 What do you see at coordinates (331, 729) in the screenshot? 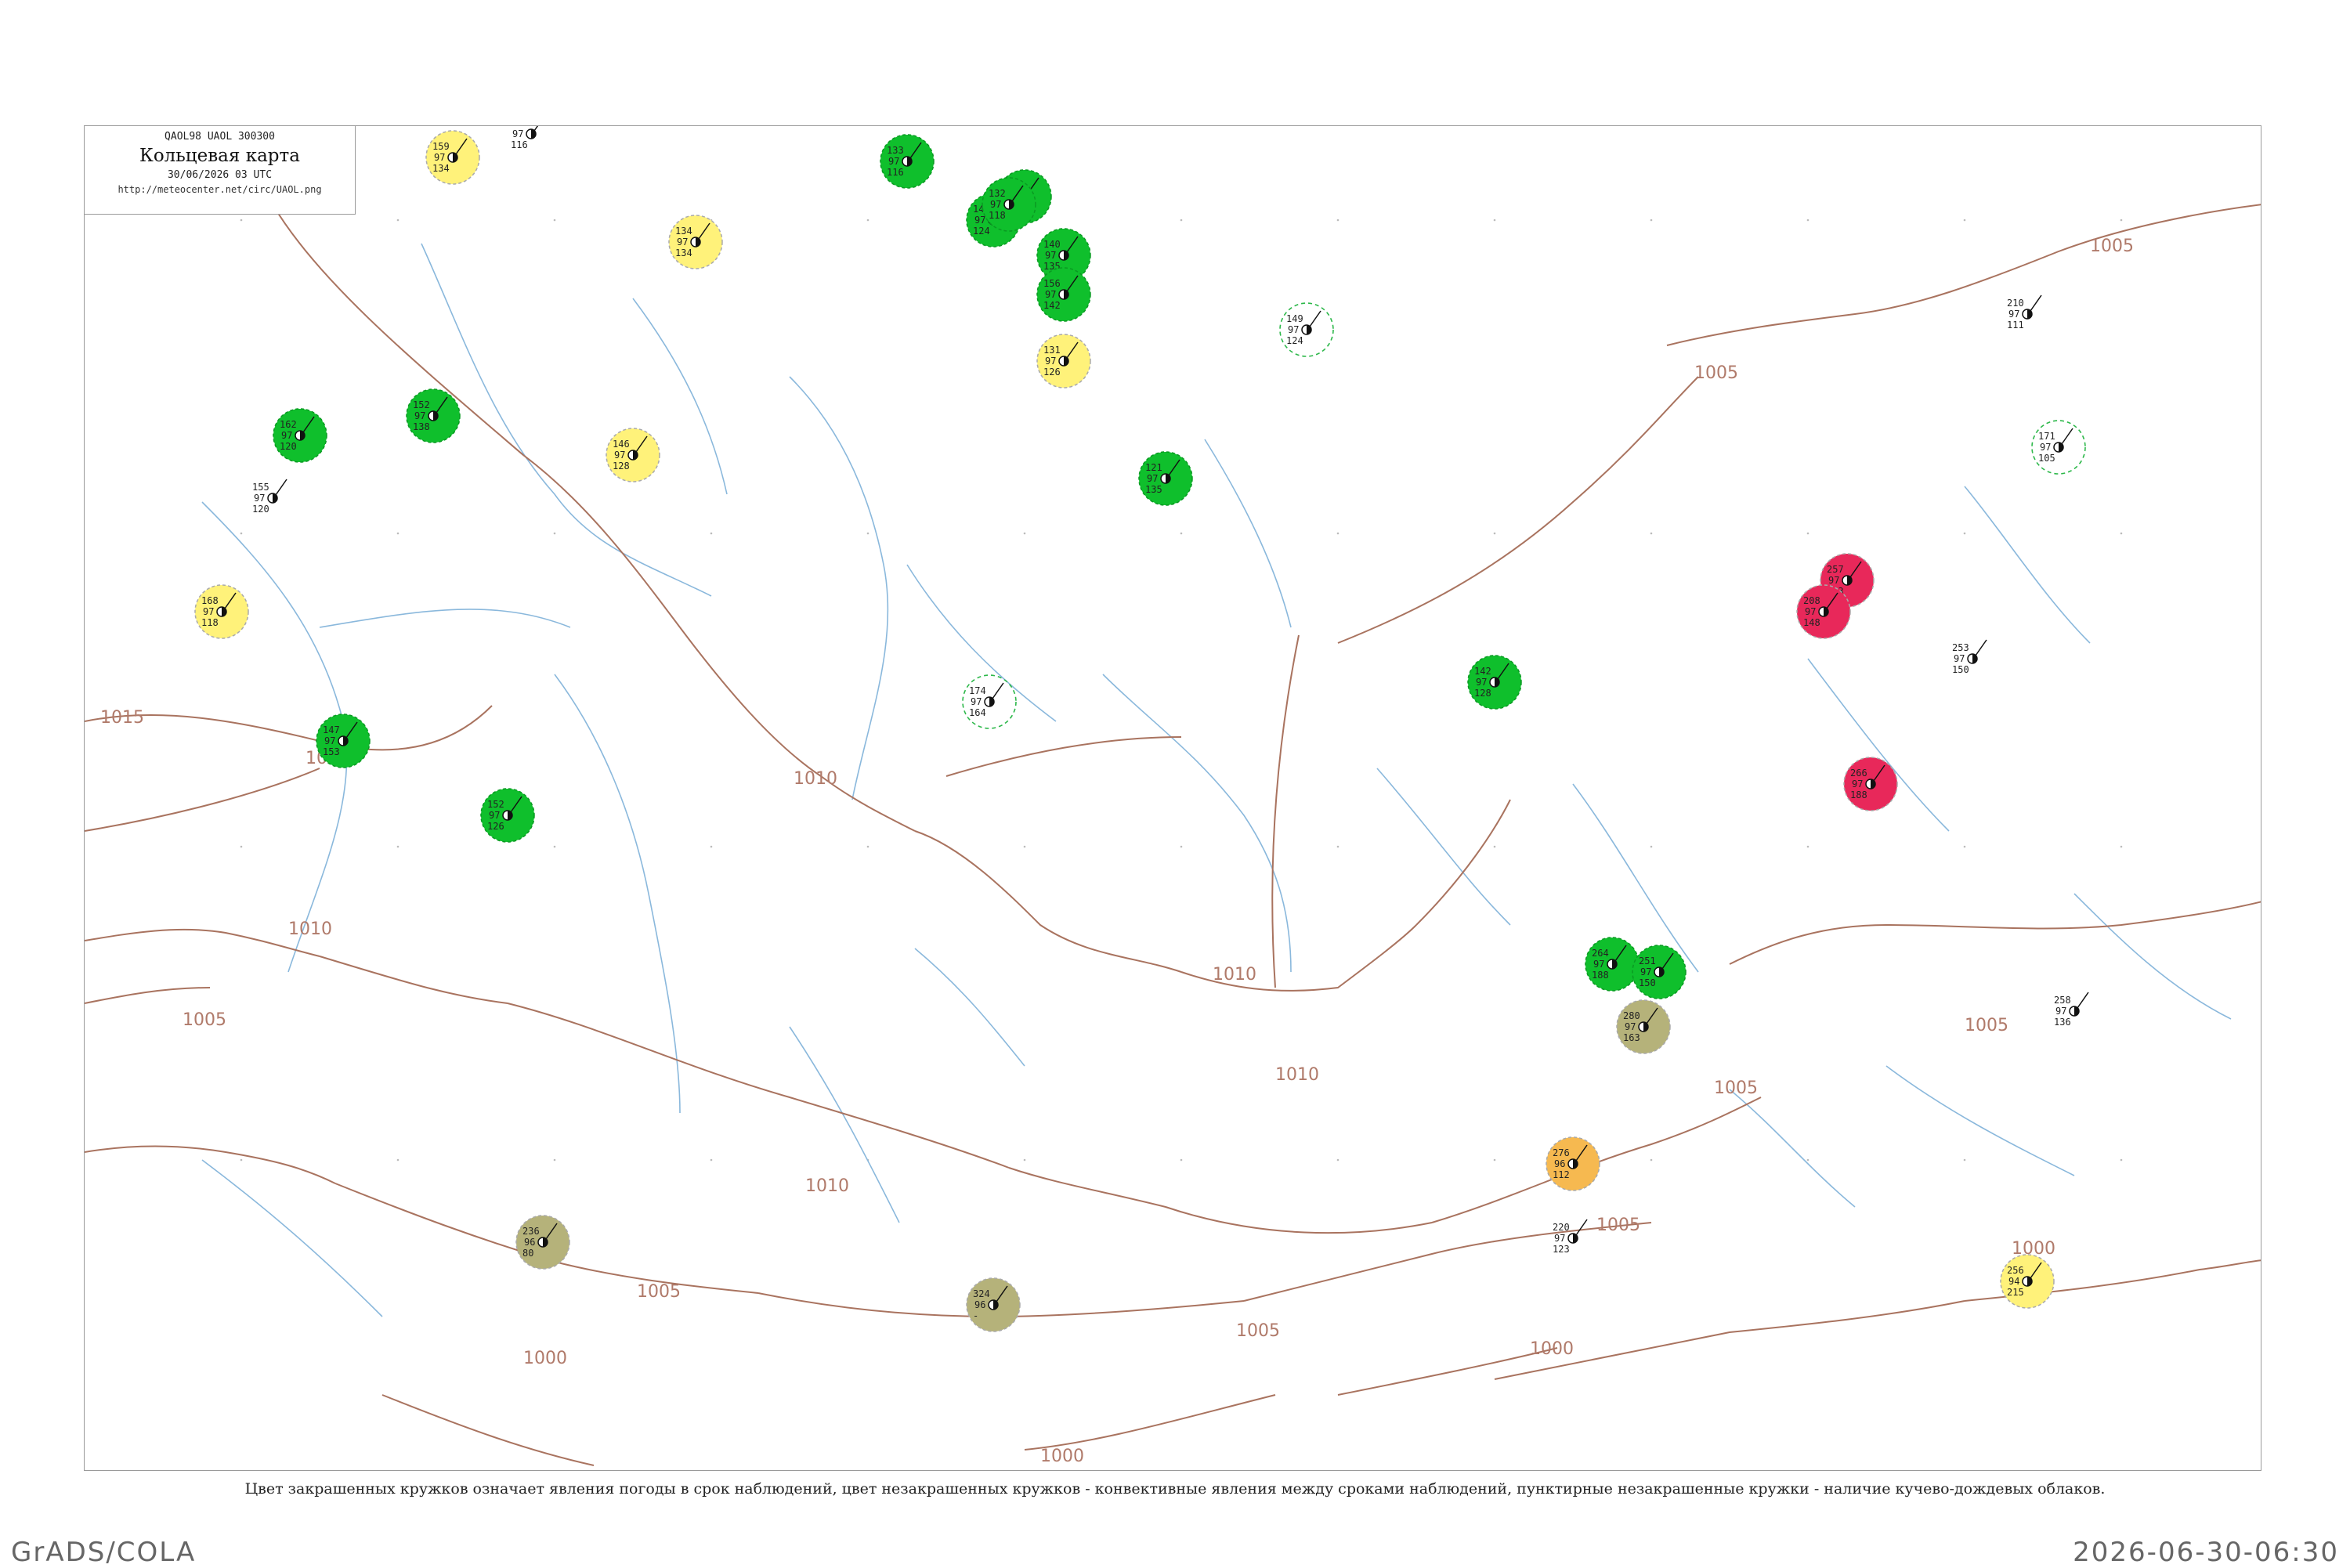
I see `station-temperature: 147` at bounding box center [331, 729].